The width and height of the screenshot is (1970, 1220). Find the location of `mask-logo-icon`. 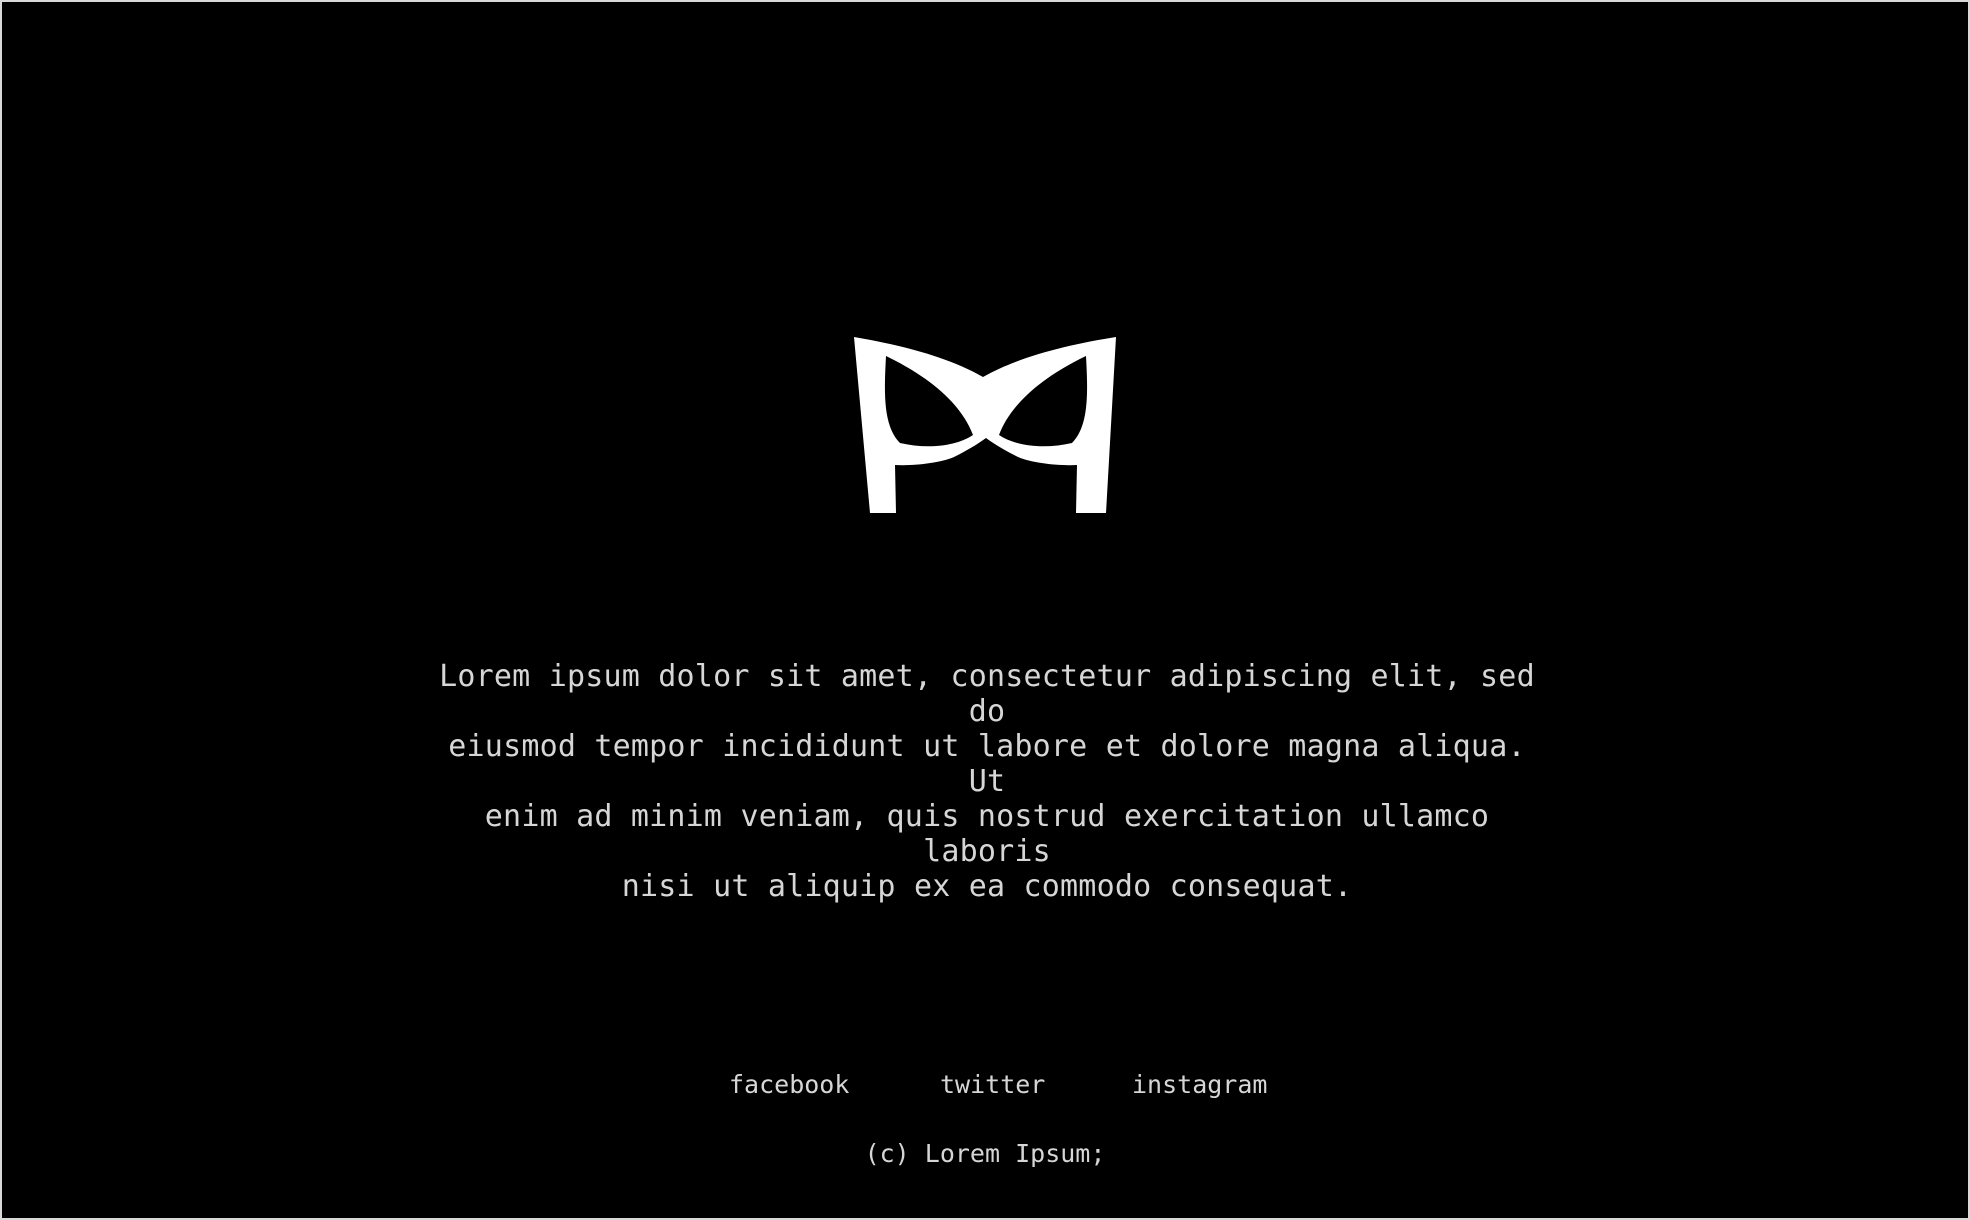

mask-logo-icon is located at coordinates (986, 425).